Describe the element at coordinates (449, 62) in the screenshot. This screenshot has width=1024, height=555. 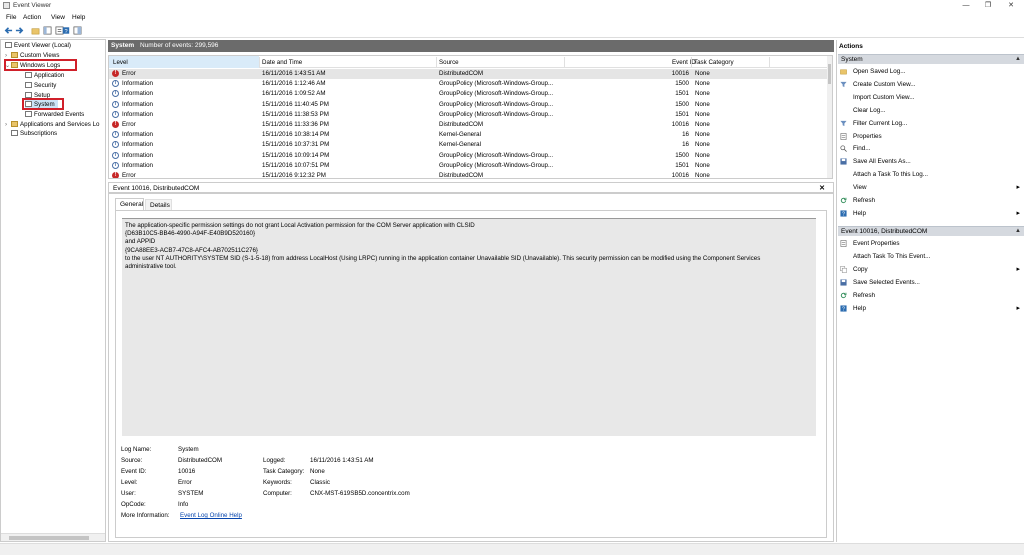
I see `col-source: Source` at that location.